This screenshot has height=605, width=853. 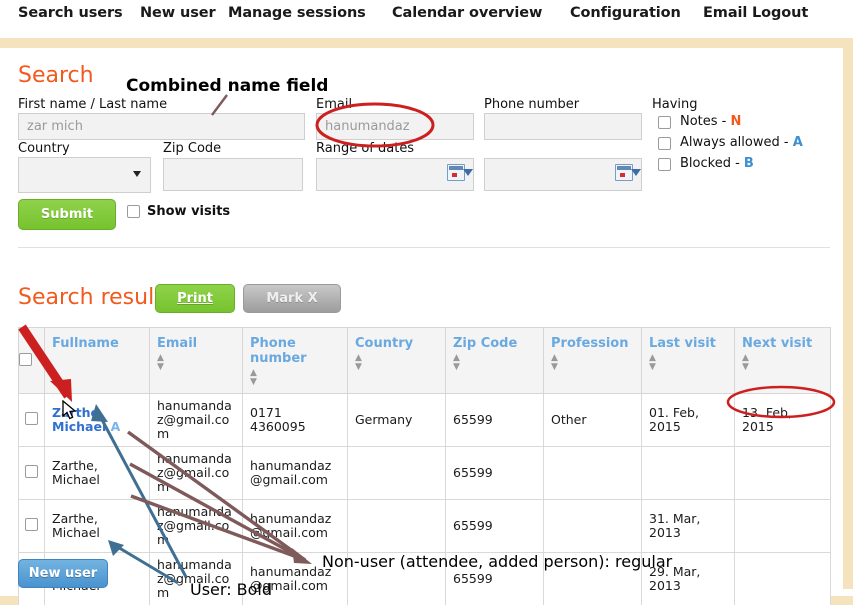 I want to click on cell-last-visit, so click(x=688, y=473).